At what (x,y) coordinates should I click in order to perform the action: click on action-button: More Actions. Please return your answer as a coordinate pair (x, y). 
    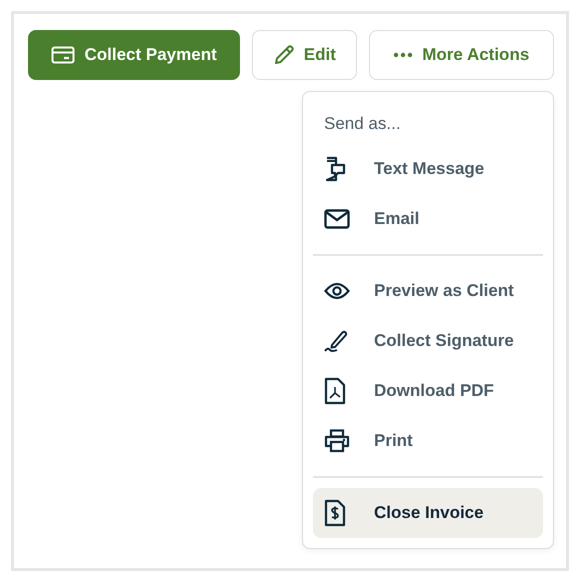
    Looking at the image, I should click on (461, 55).